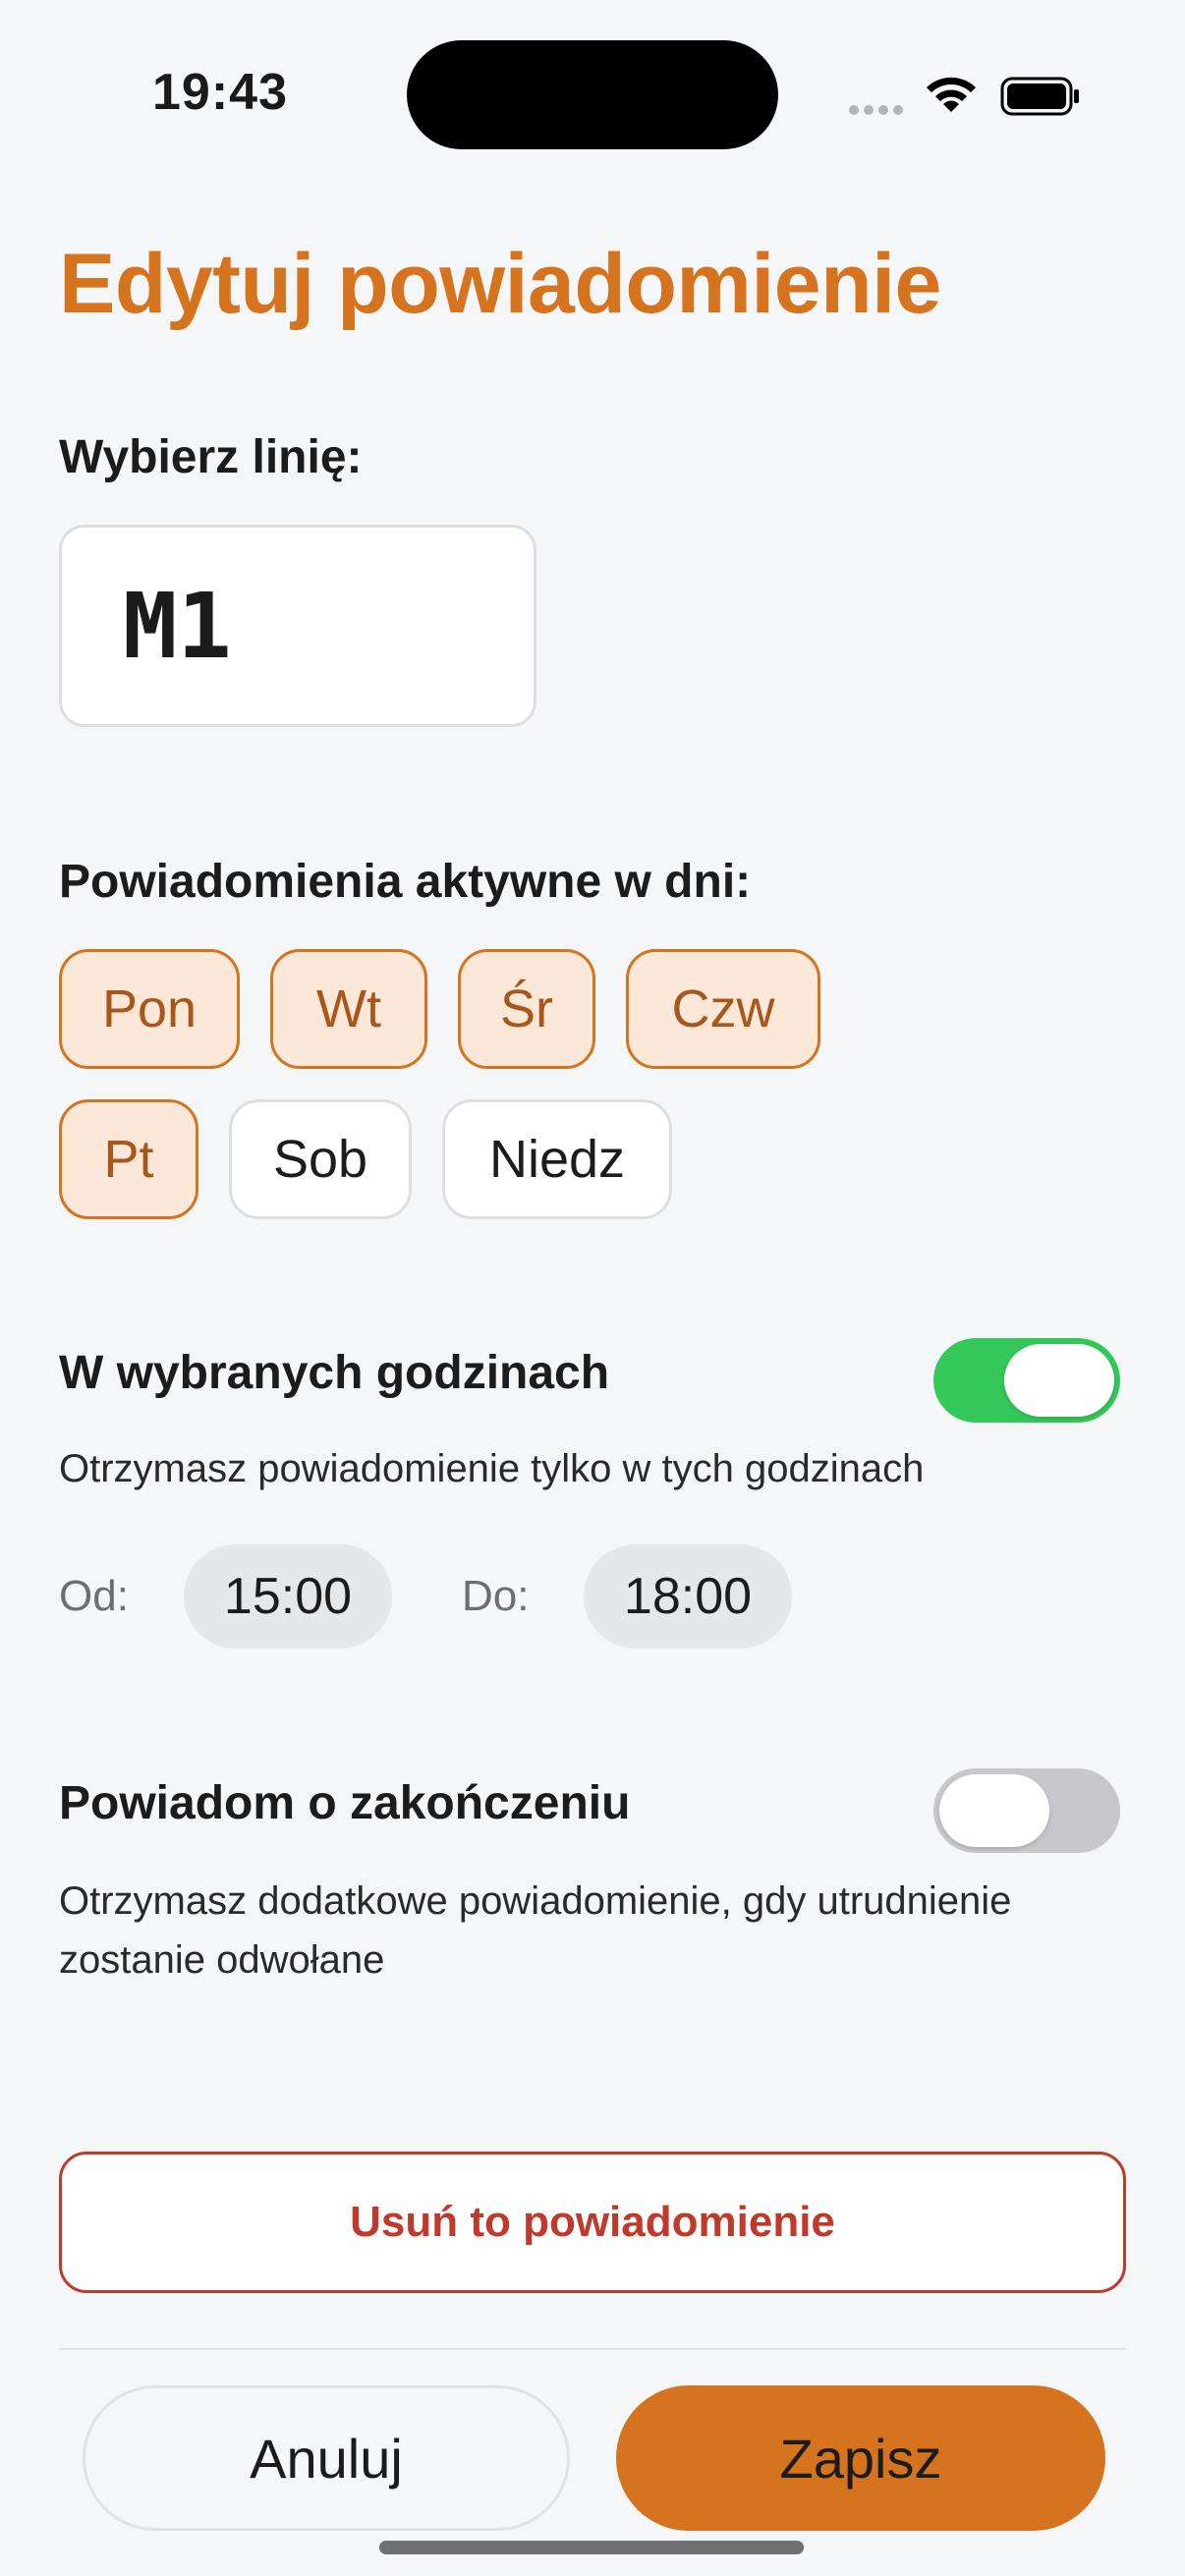 The image size is (1185, 2576). Describe the element at coordinates (406, 882) in the screenshot. I see `days-label: Powiadomienia aktywne w dni:` at that location.